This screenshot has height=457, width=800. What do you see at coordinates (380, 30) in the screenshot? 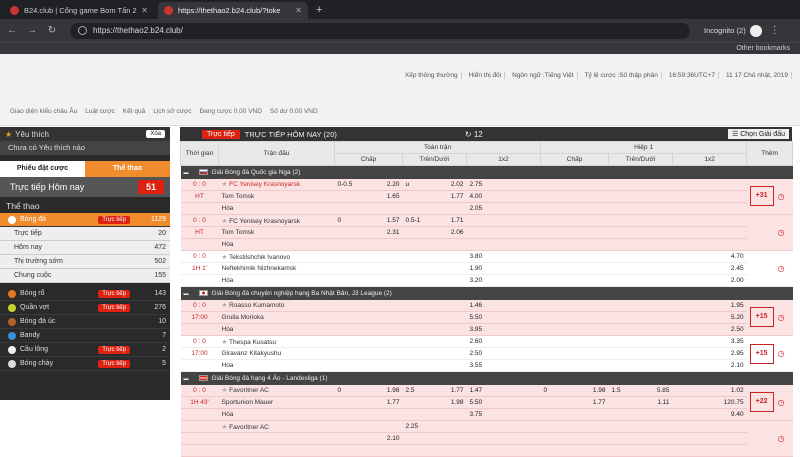
I see `address-bar: https://thethao2.b24.club/` at bounding box center [380, 30].